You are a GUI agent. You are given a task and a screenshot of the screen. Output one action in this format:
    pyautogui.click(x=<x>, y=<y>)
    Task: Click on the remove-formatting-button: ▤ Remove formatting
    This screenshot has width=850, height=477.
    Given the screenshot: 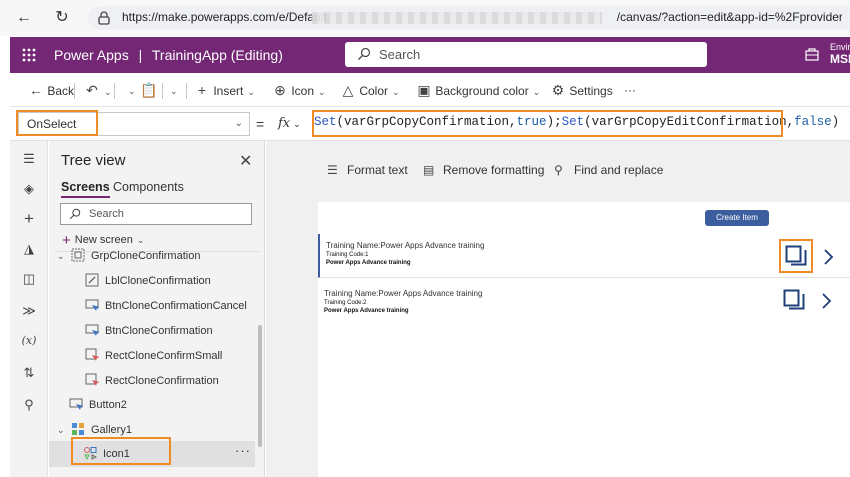 What is the action you would take?
    pyautogui.click(x=483, y=170)
    